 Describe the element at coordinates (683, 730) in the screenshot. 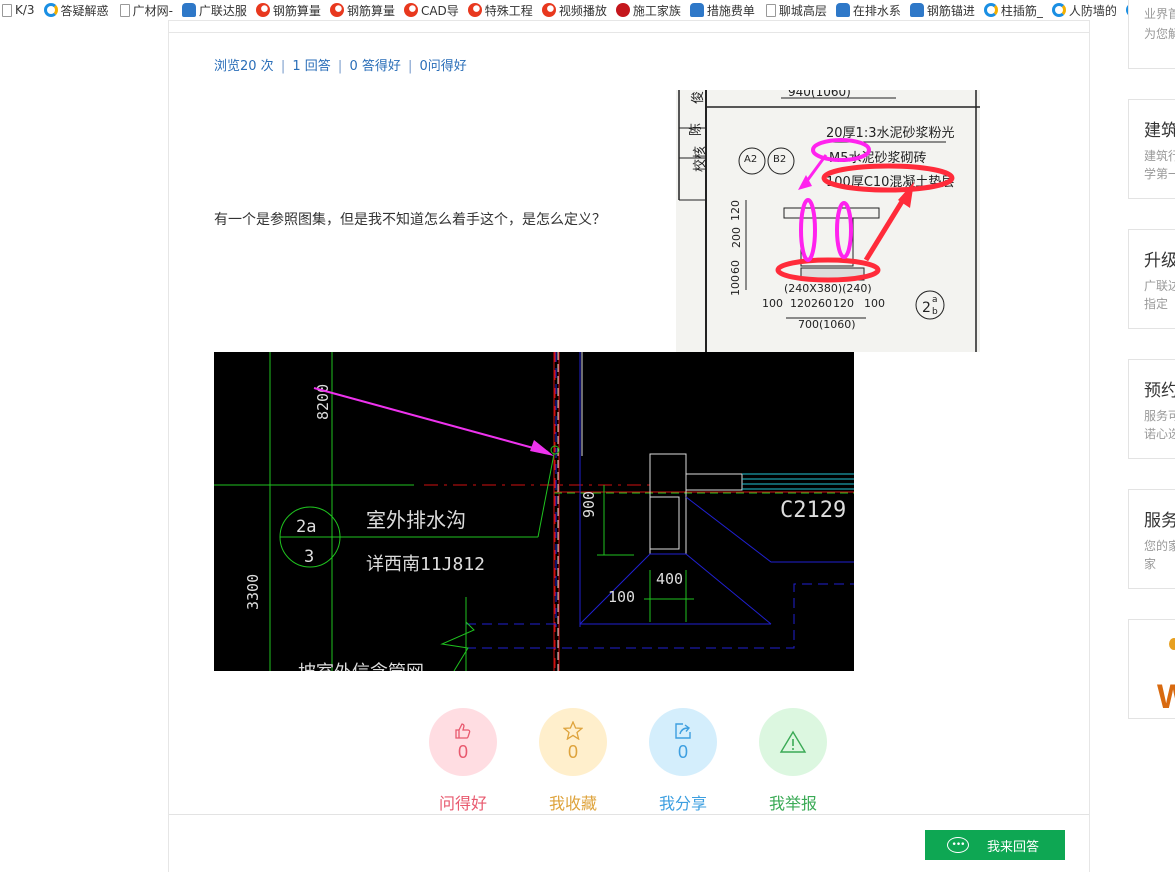

I see `share-icon` at that location.